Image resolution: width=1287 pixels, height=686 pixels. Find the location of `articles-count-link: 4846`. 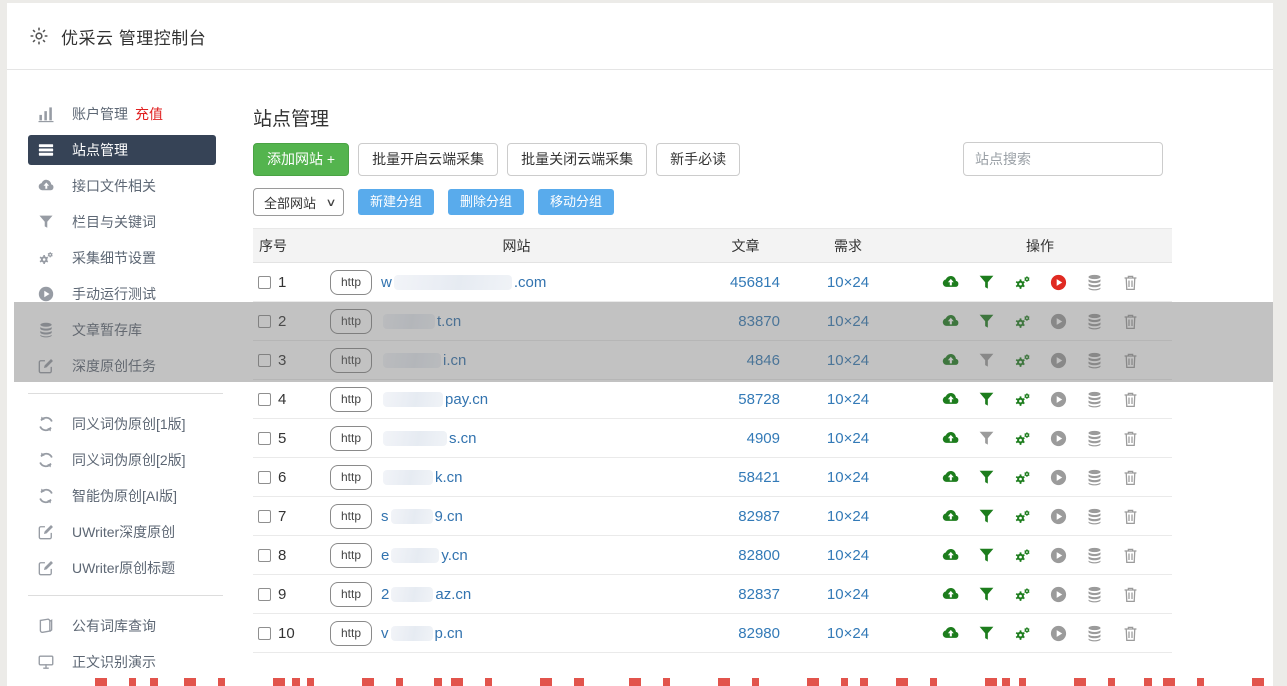

articles-count-link: 4846 is located at coordinates (763, 360).